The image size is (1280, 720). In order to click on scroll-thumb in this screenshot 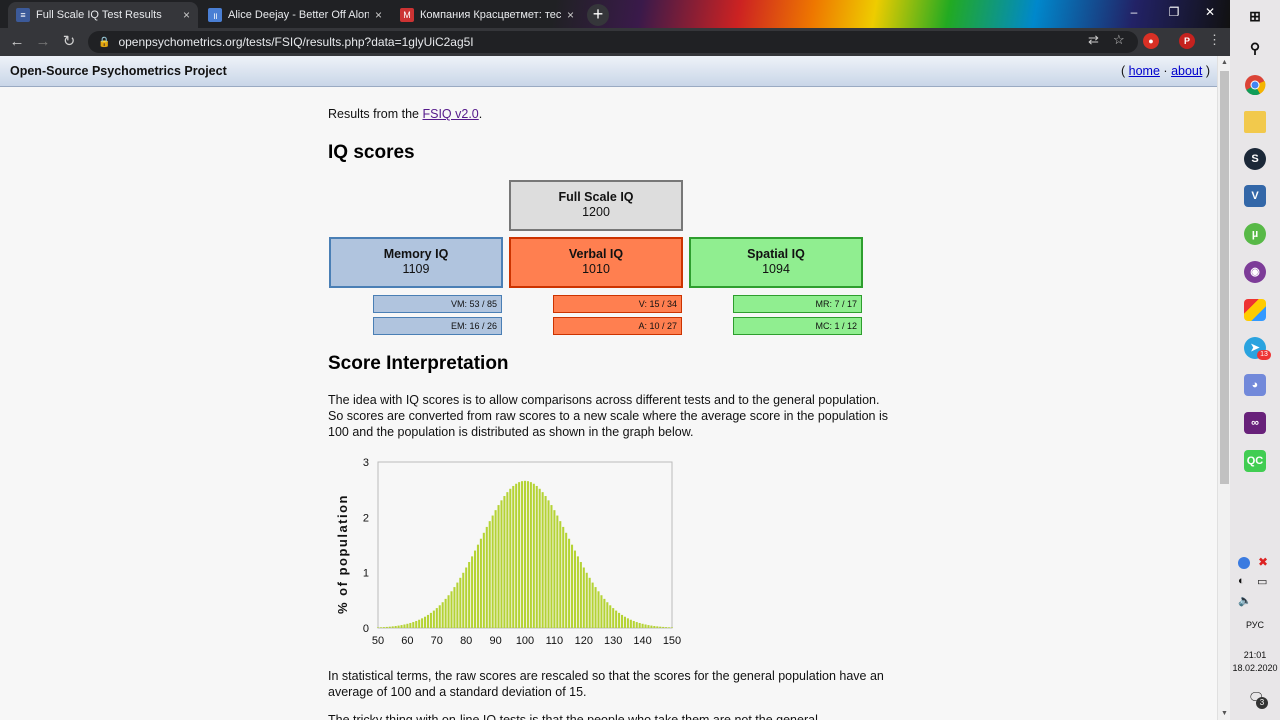, I will do `click(1224, 277)`.